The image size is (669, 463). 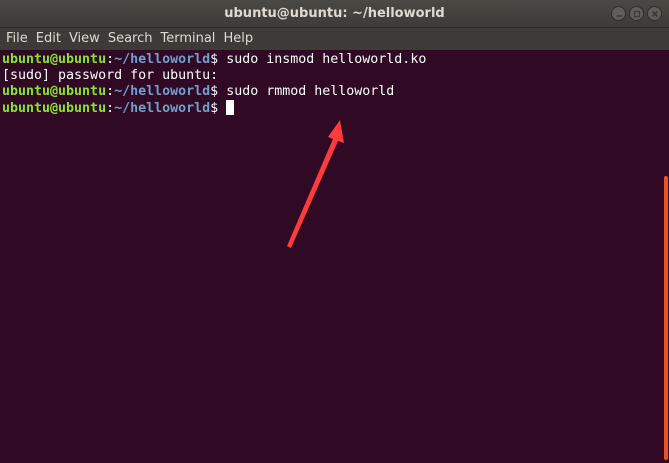 I want to click on menu-search: Search, so click(x=130, y=39).